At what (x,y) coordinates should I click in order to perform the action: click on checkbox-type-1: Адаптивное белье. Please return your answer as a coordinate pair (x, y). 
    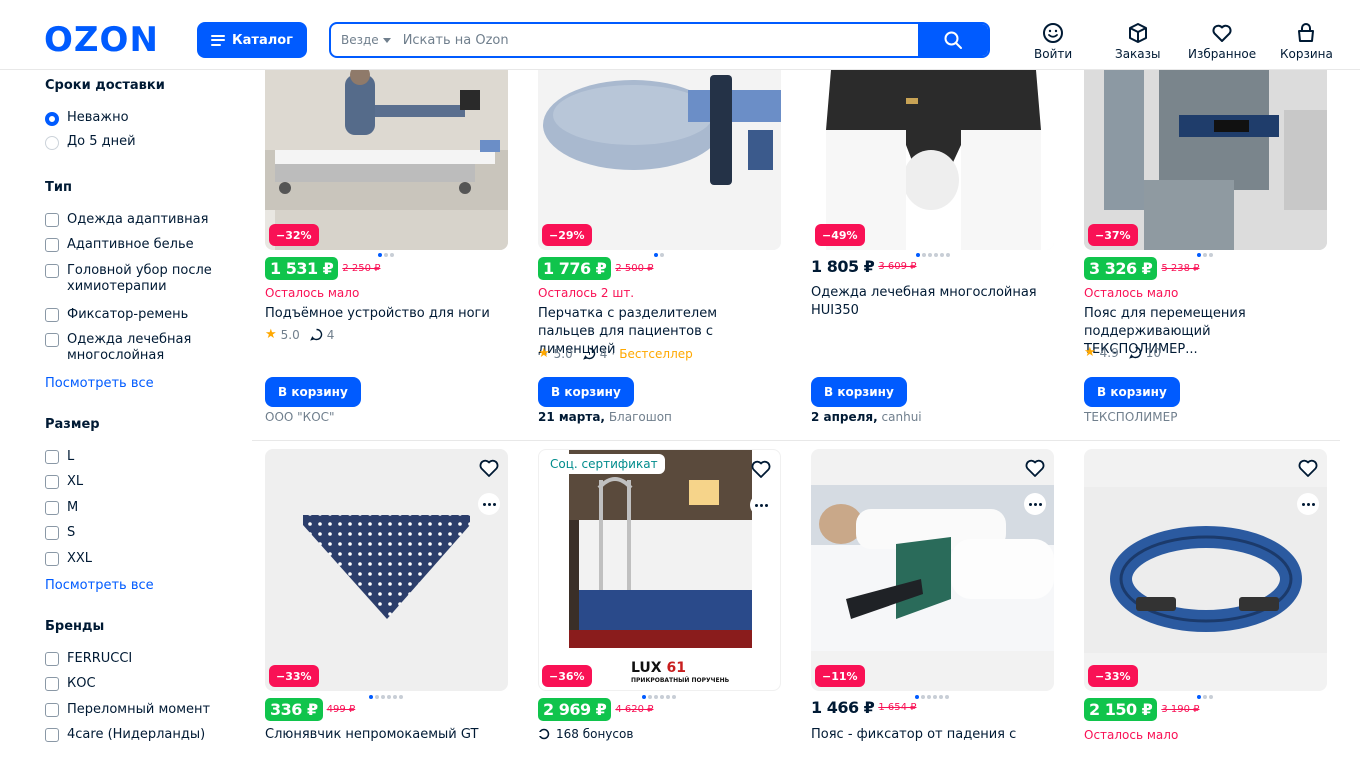
    Looking at the image, I should click on (119, 245).